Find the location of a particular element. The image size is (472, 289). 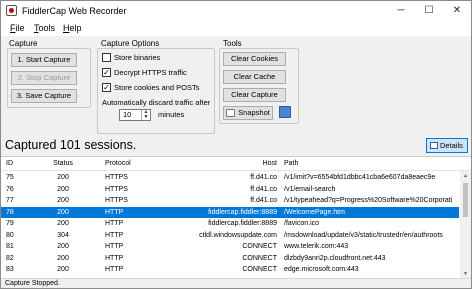

camera-icon is located at coordinates (230, 113).